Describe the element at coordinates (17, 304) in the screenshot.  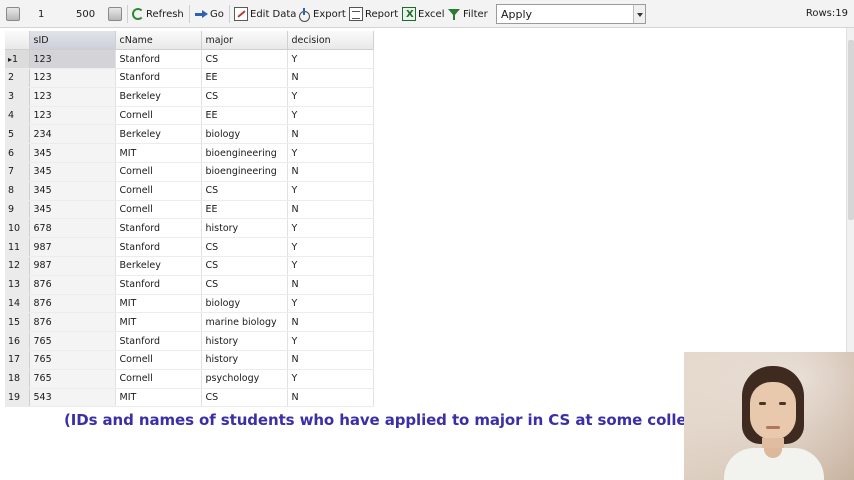
I see `row-number-cell: 14` at that location.